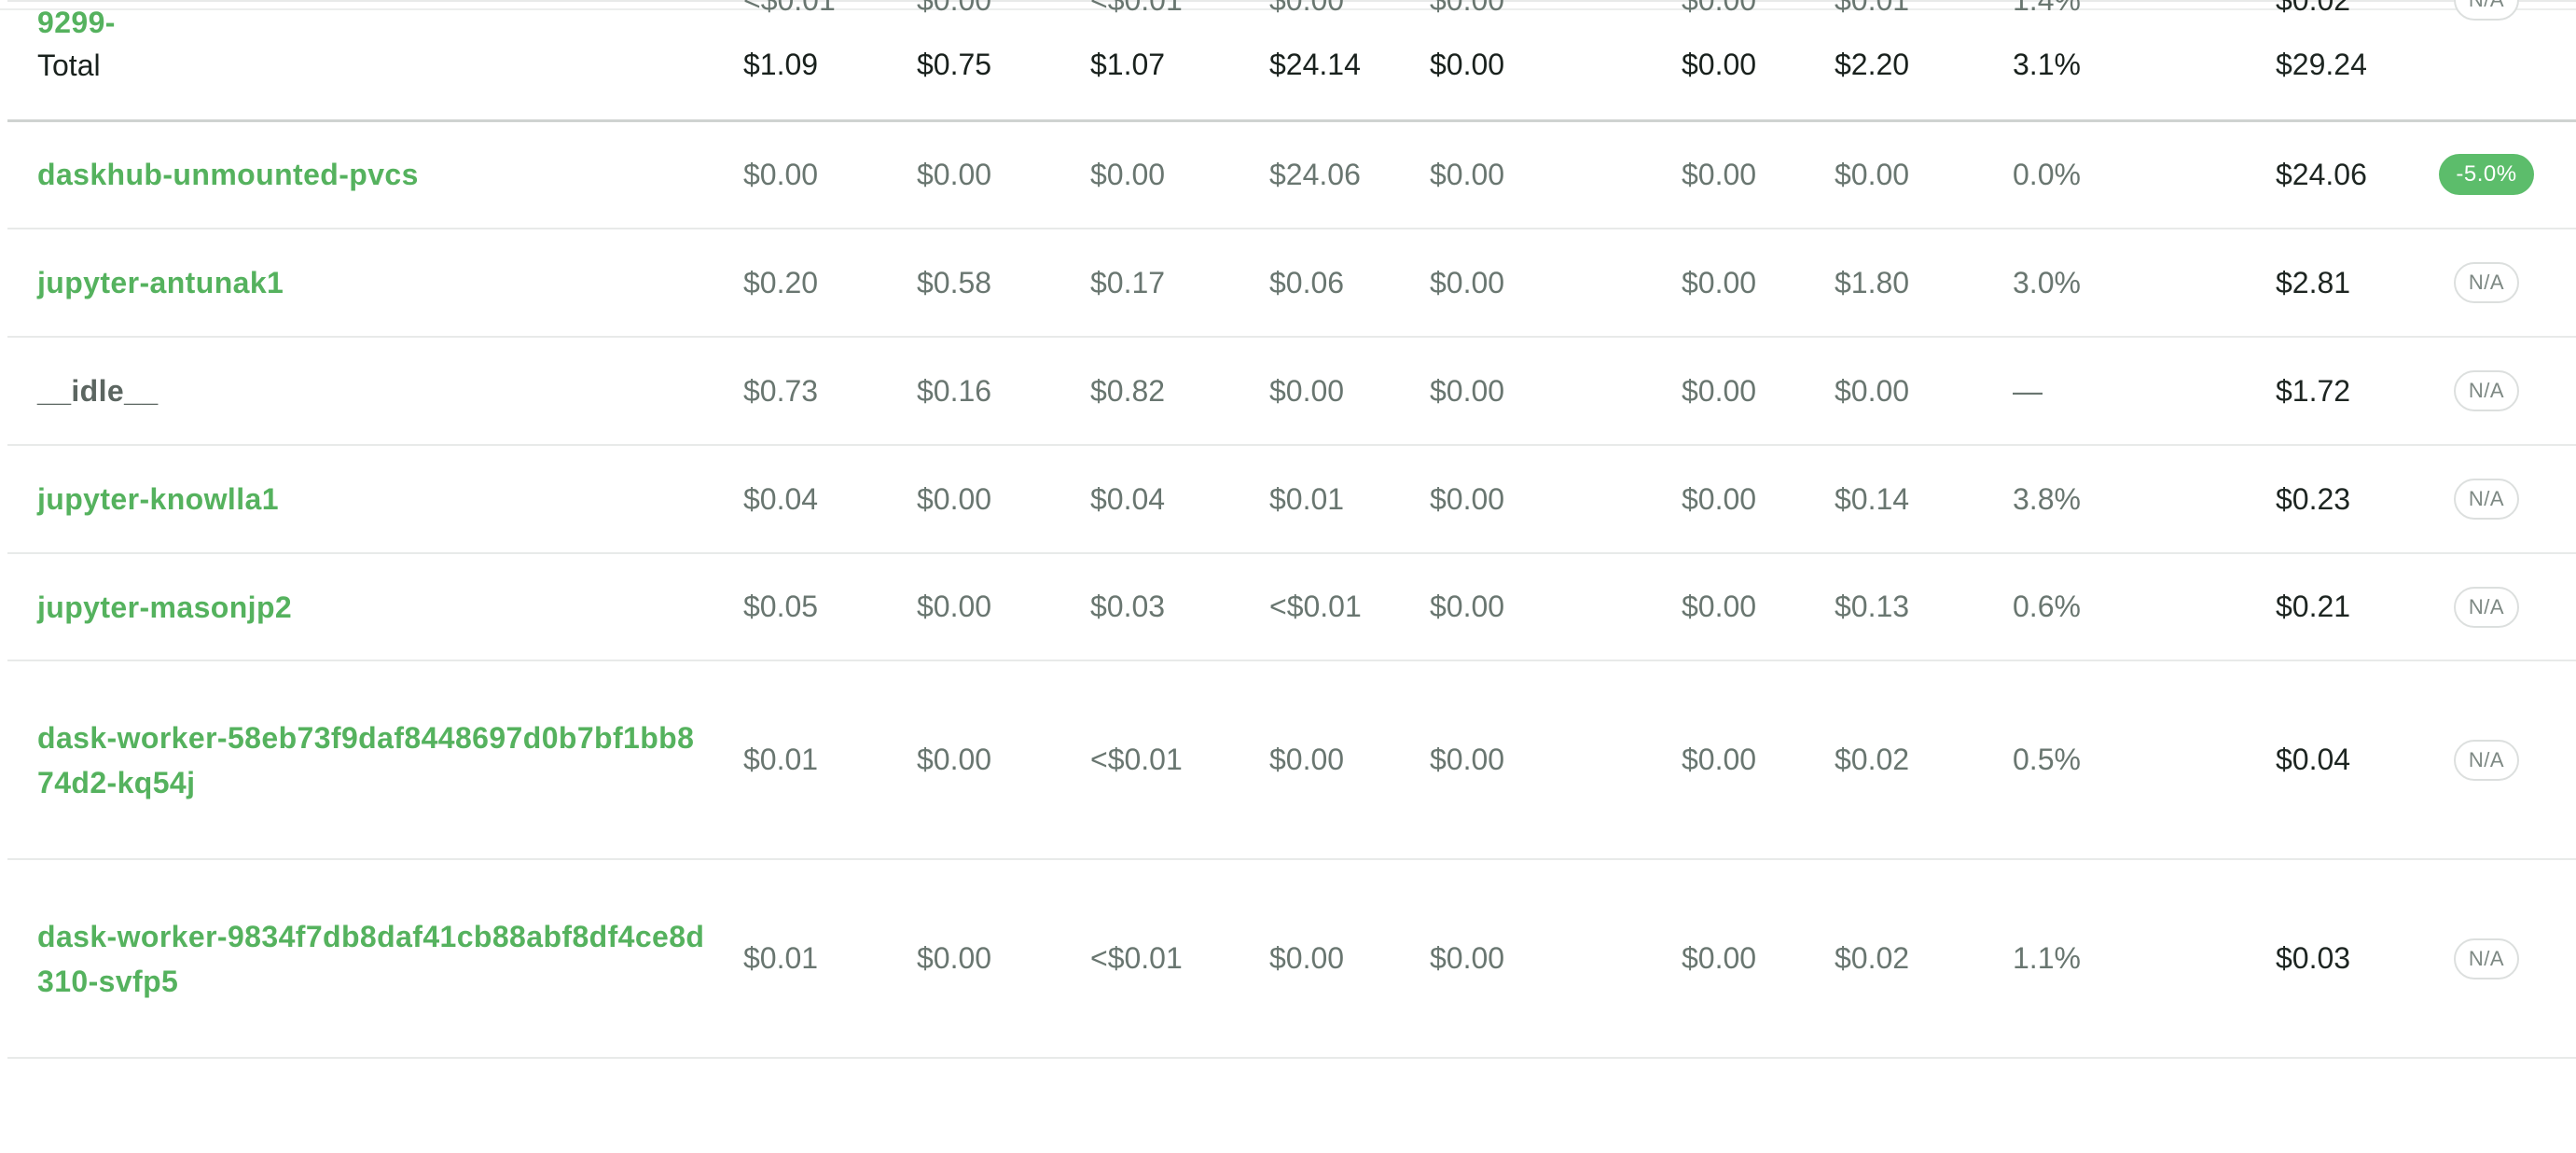 The width and height of the screenshot is (2576, 1153). Describe the element at coordinates (1872, 64) in the screenshot. I see `cost-value: $2.20` at that location.